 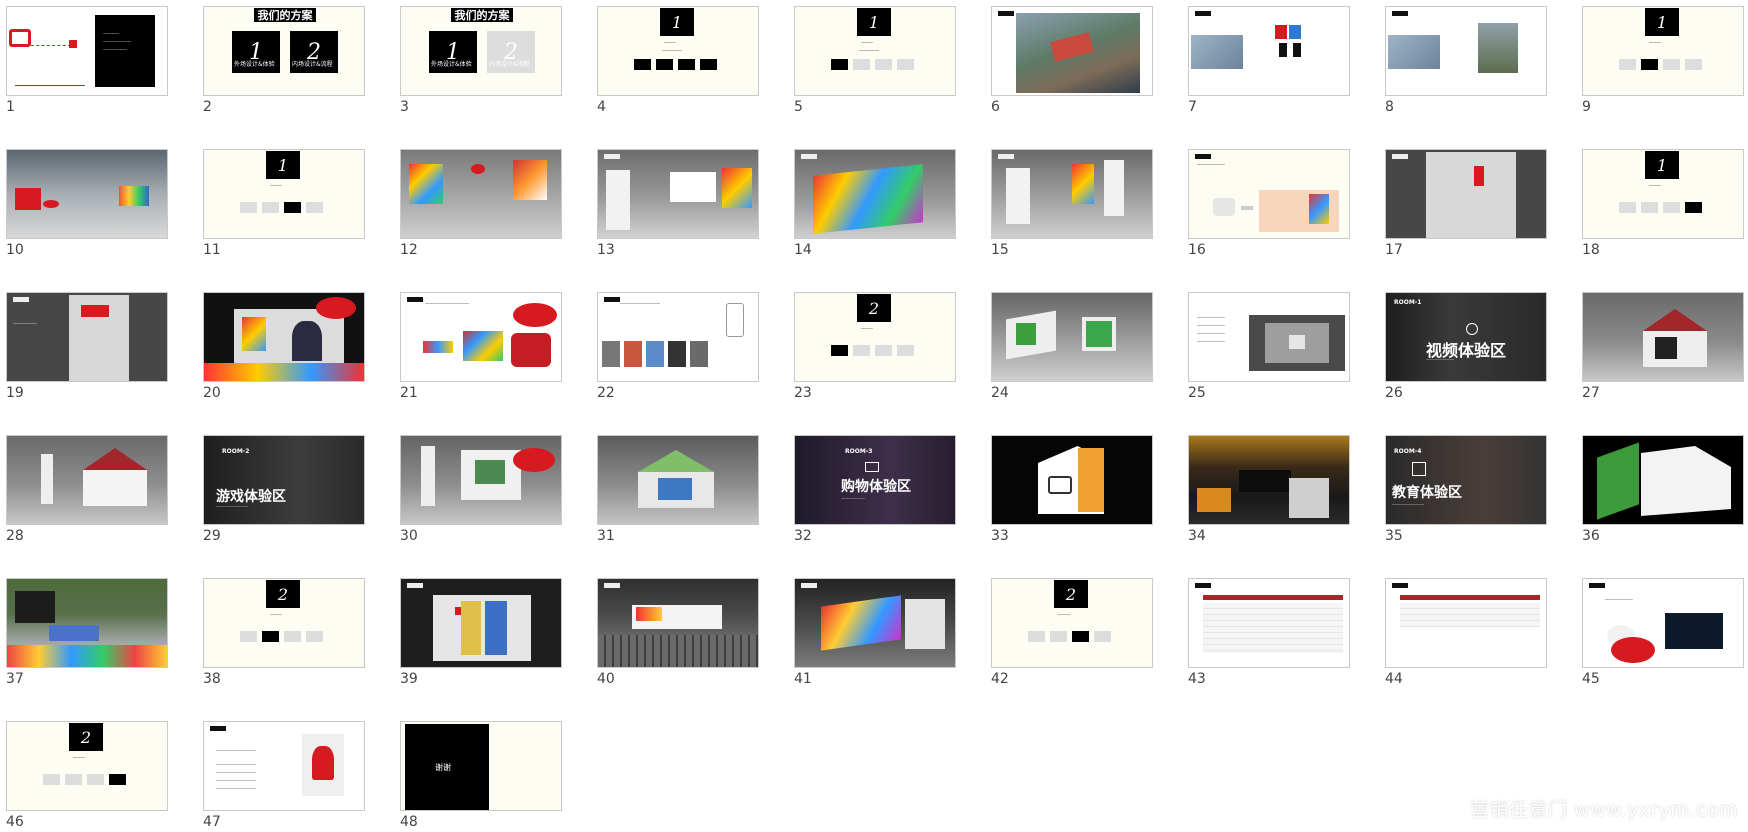 I want to click on slide-6: 6, so click(x=1072, y=66).